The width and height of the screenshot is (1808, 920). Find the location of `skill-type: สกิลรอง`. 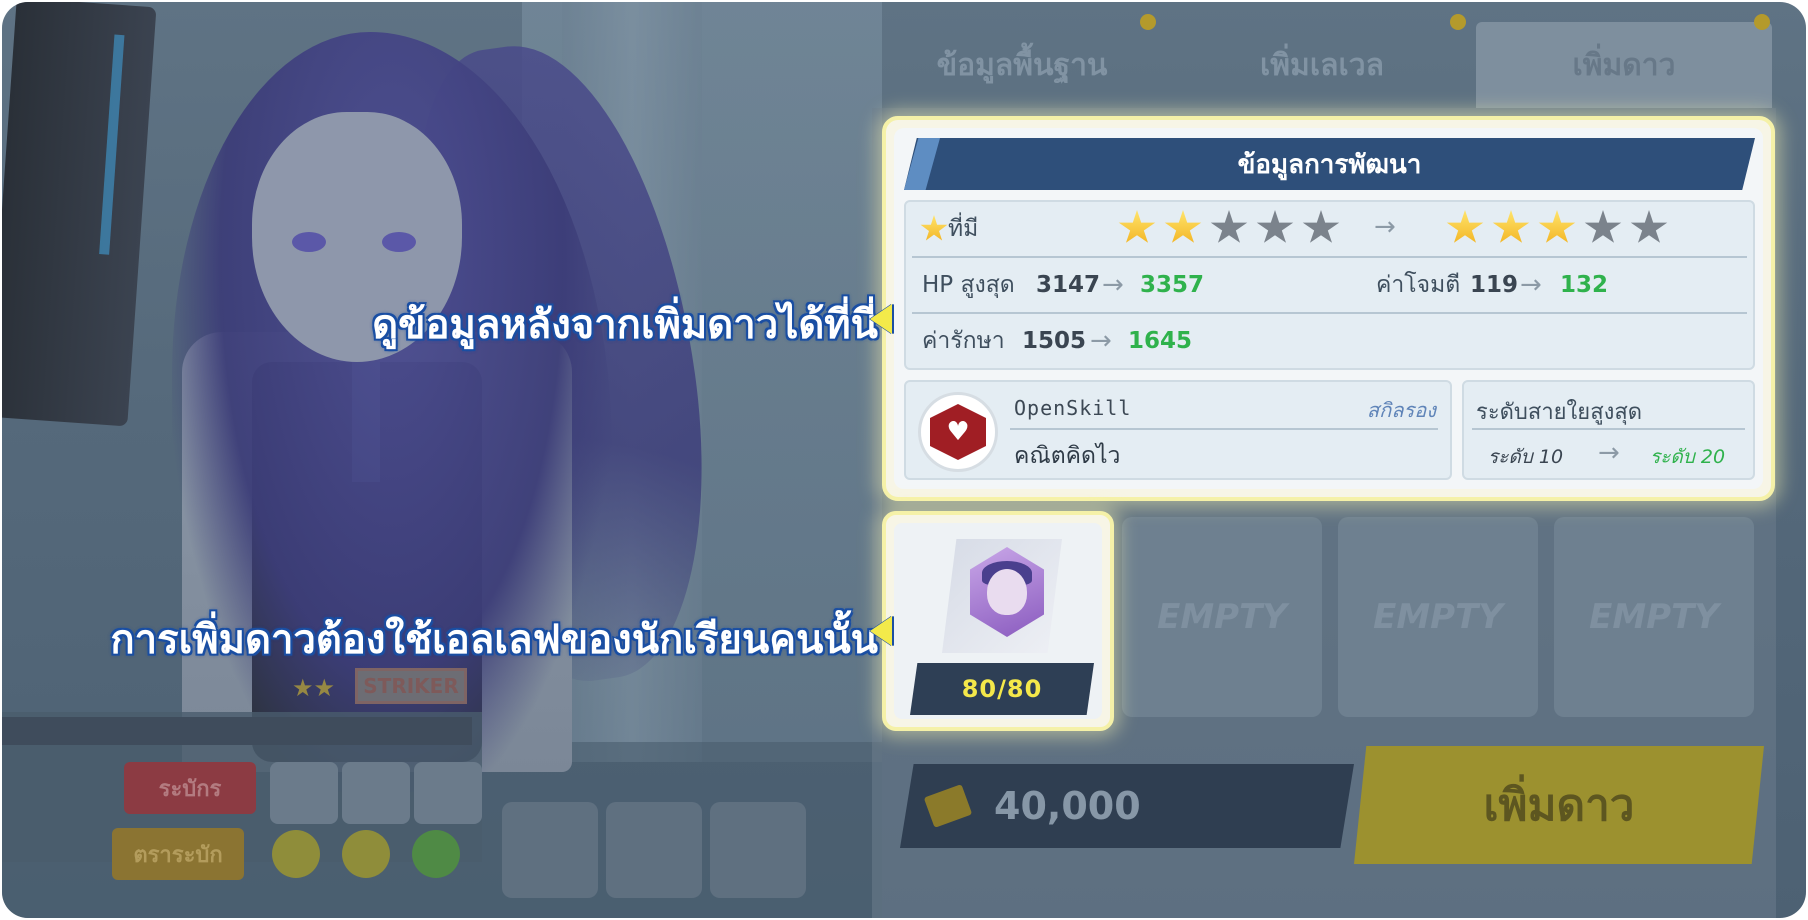

skill-type: สกิลรอง is located at coordinates (1401, 410).